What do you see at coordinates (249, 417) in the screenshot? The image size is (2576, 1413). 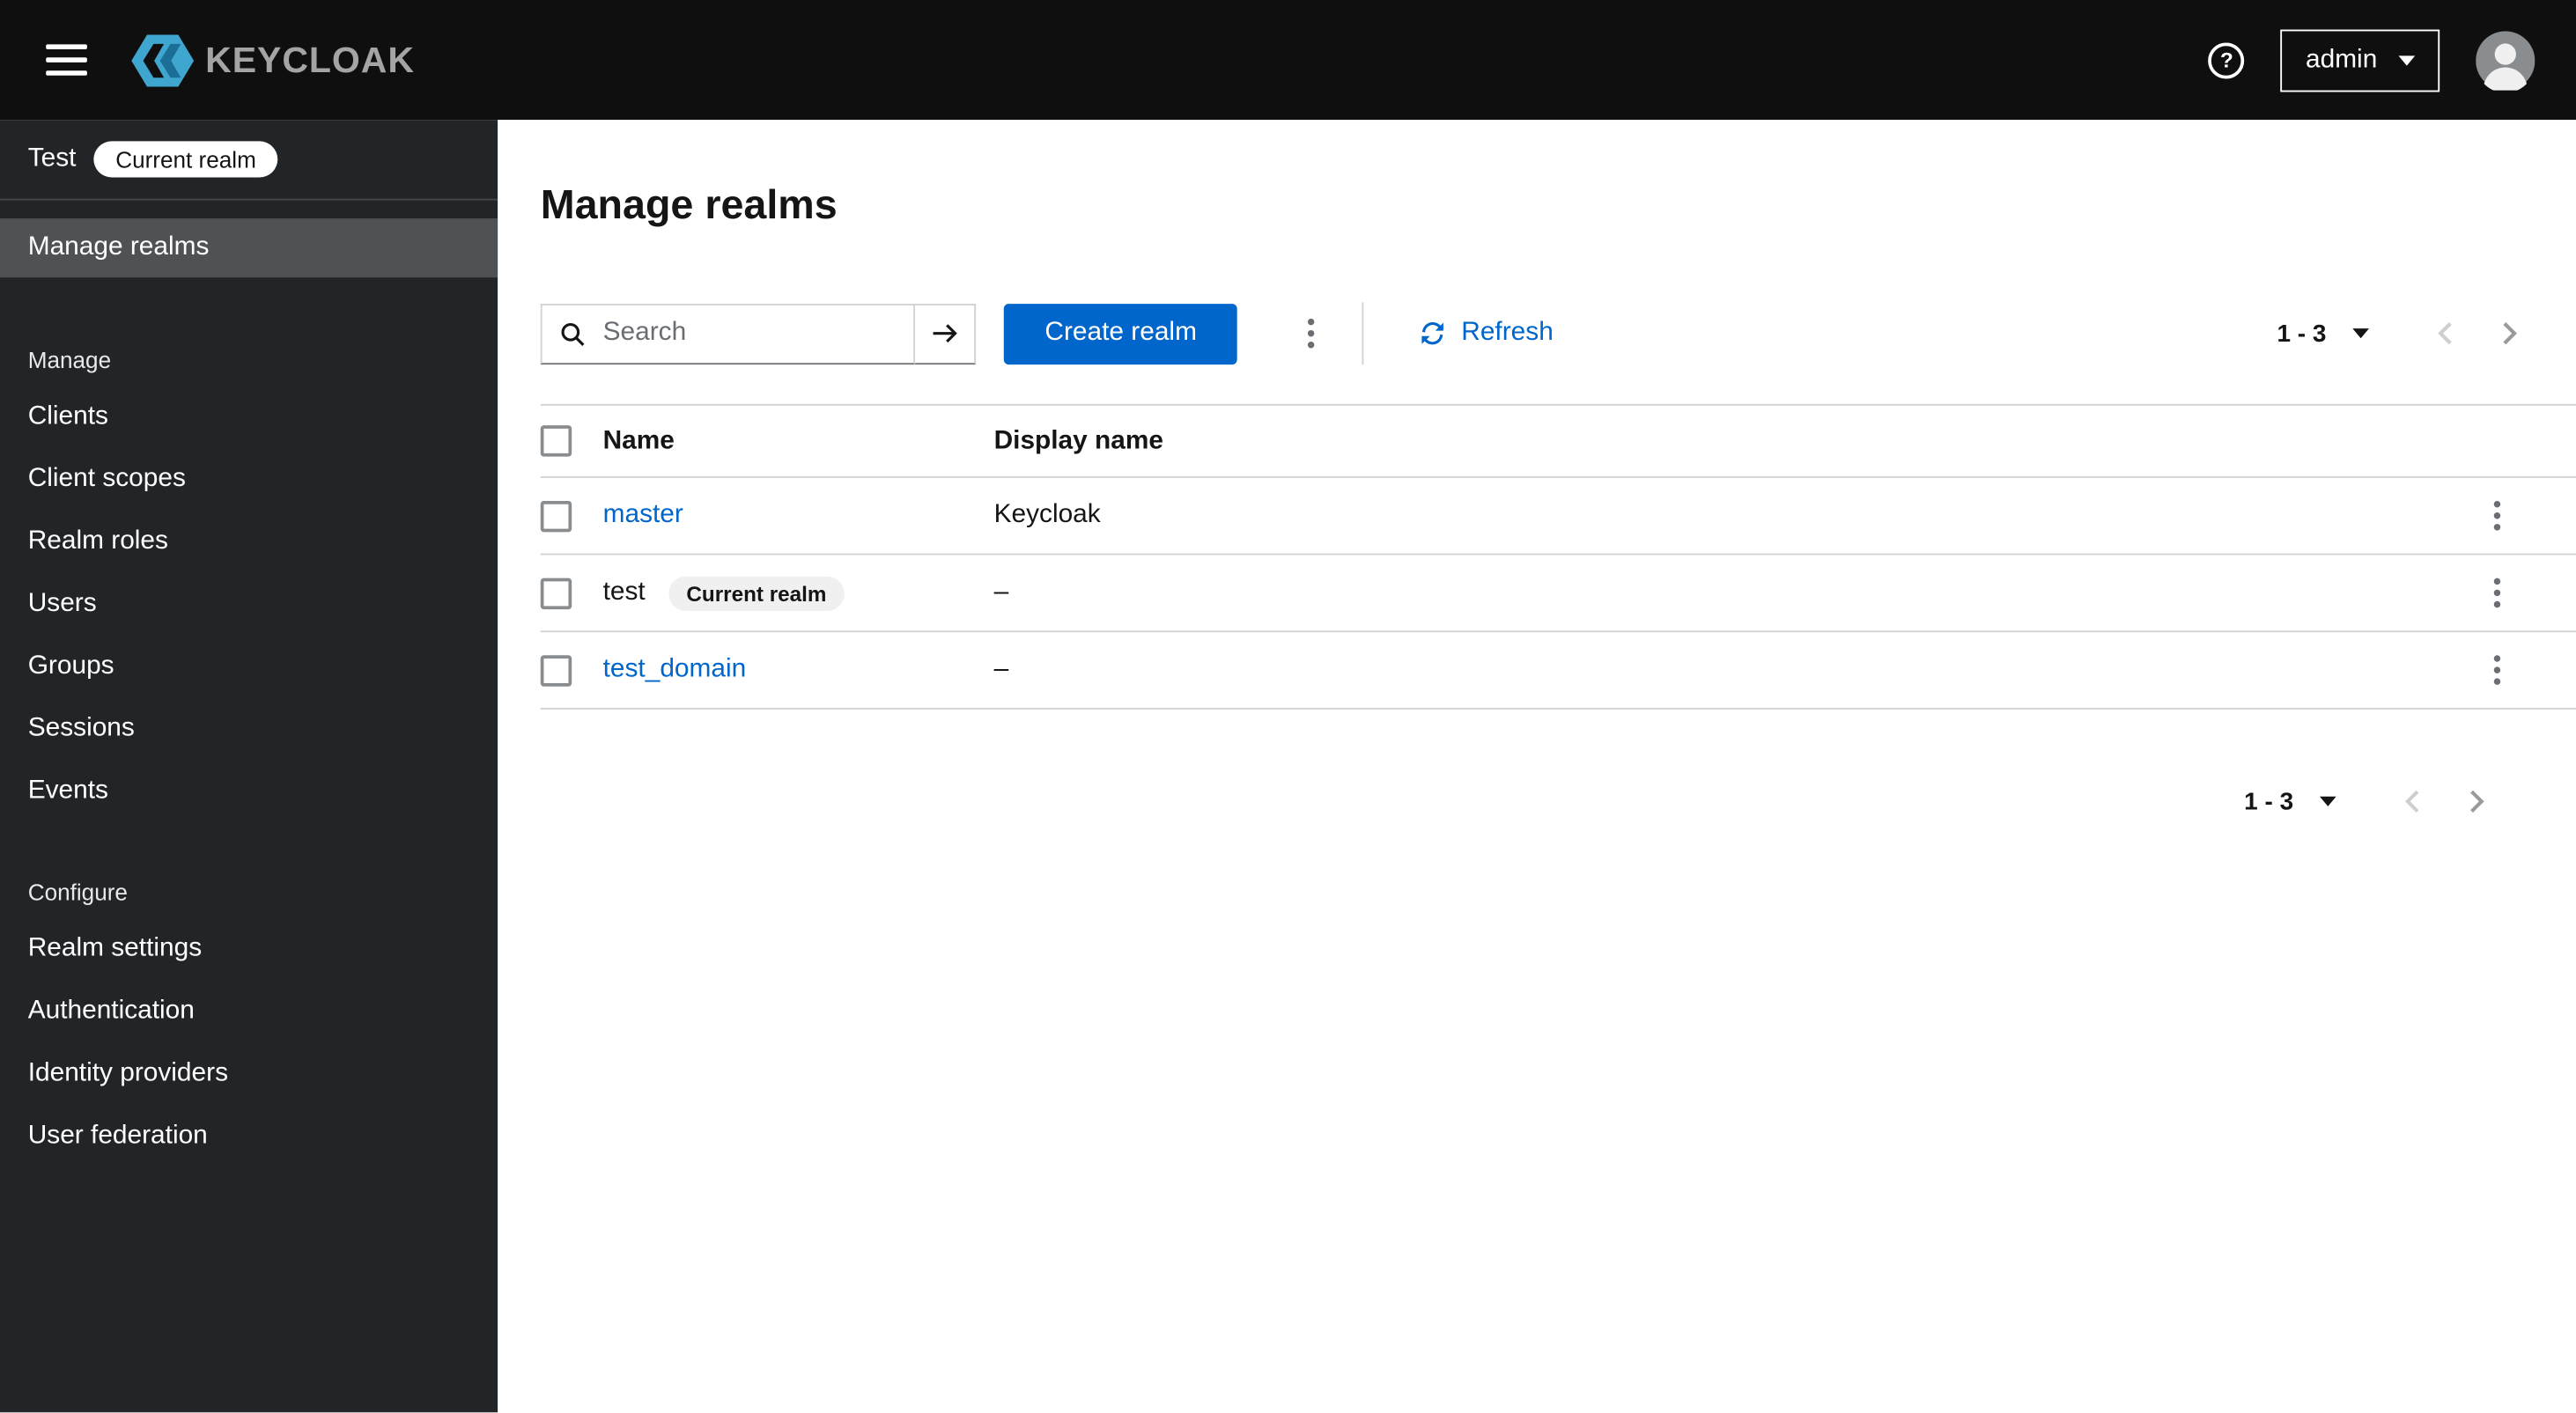 I see `sidebar-item-clients: Clients` at bounding box center [249, 417].